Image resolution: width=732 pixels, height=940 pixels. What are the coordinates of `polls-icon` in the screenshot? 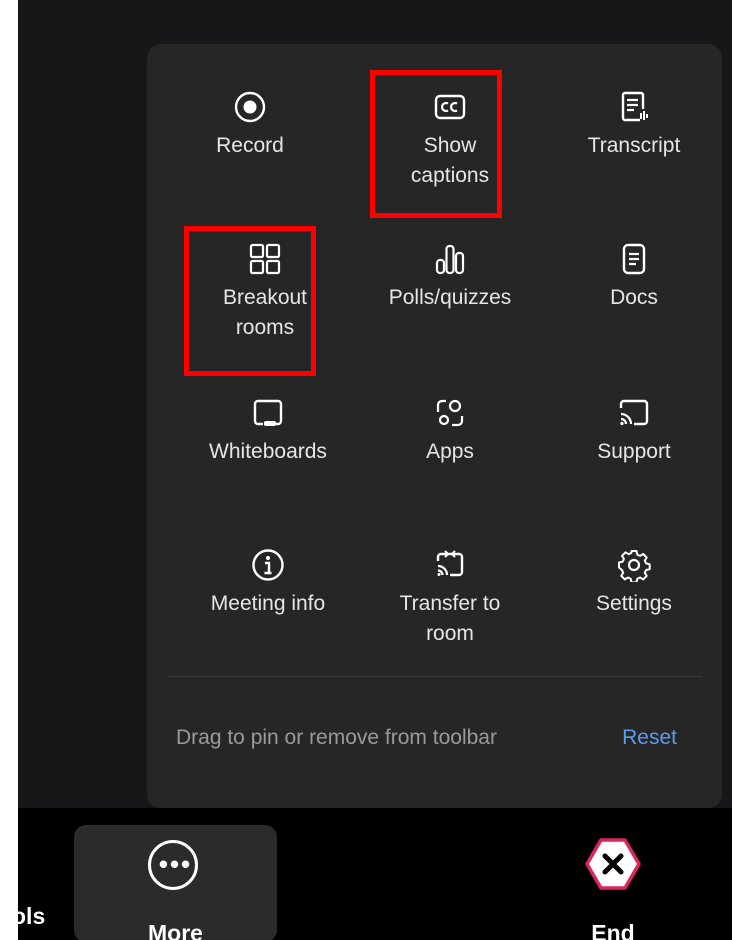 It's located at (450, 259).